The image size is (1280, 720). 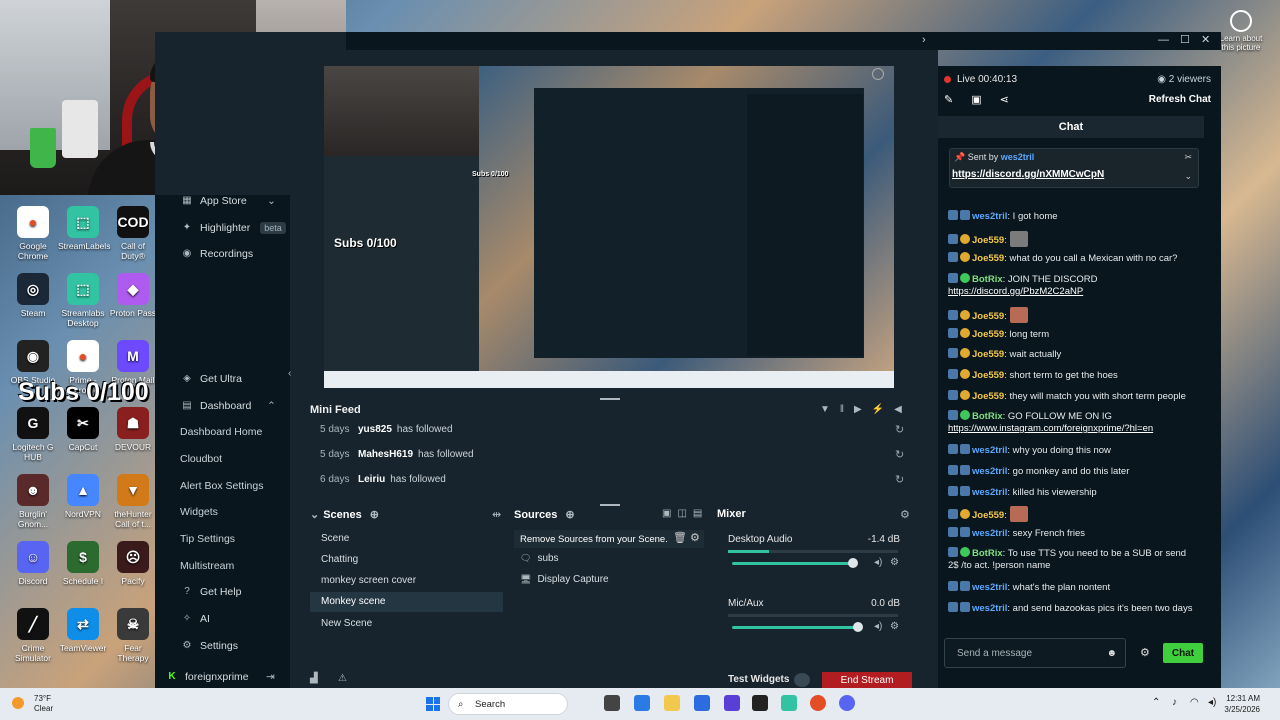 What do you see at coordinates (924, 40) in the screenshot?
I see `collapse-chat-icon: ›` at bounding box center [924, 40].